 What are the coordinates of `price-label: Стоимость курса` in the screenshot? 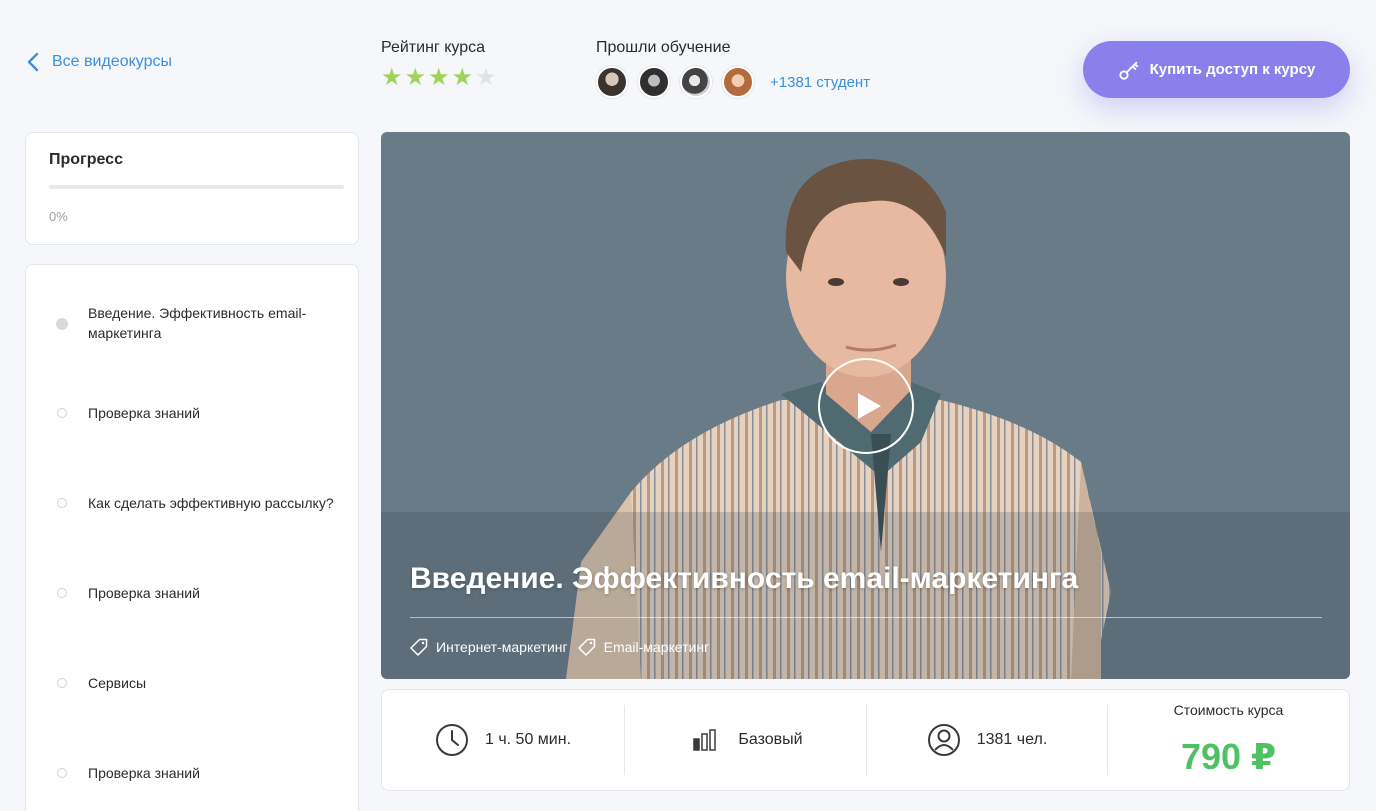 It's located at (1228, 710).